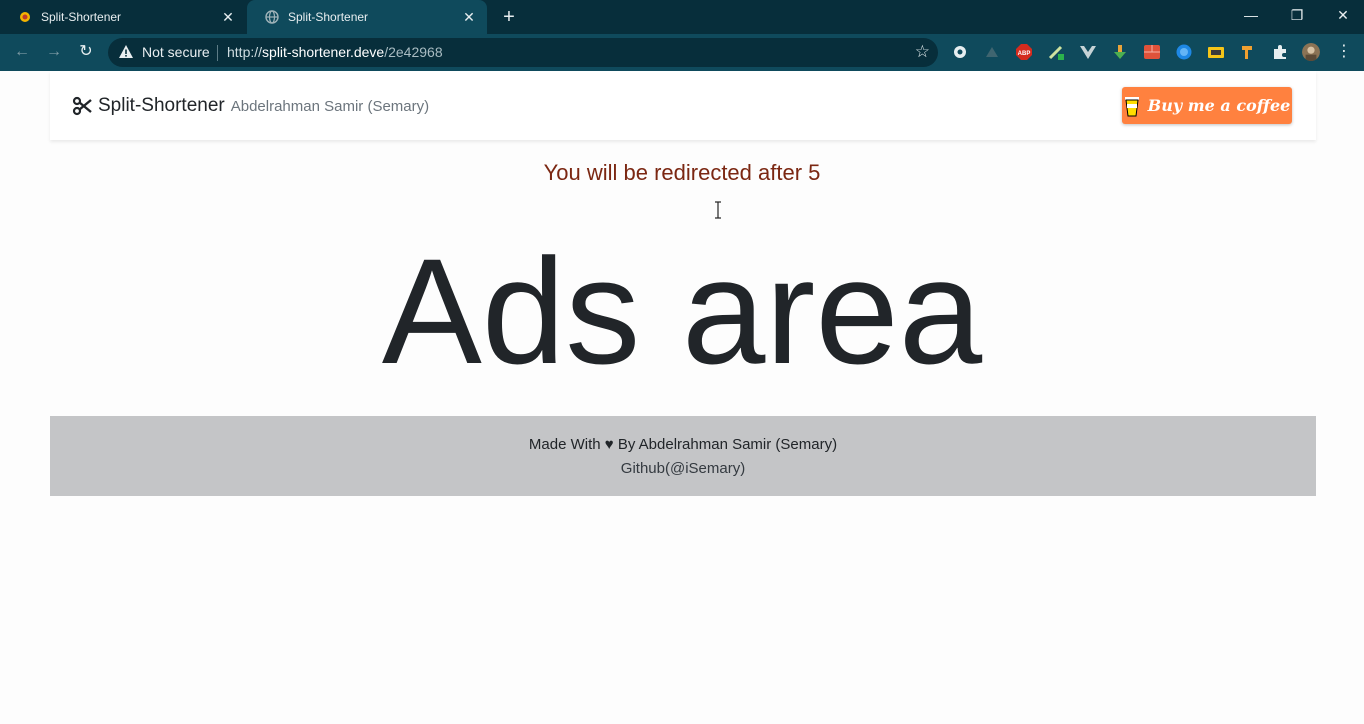 Image resolution: width=1364 pixels, height=724 pixels. Describe the element at coordinates (54, 52) in the screenshot. I see `forward-arrow-icon: →` at that location.